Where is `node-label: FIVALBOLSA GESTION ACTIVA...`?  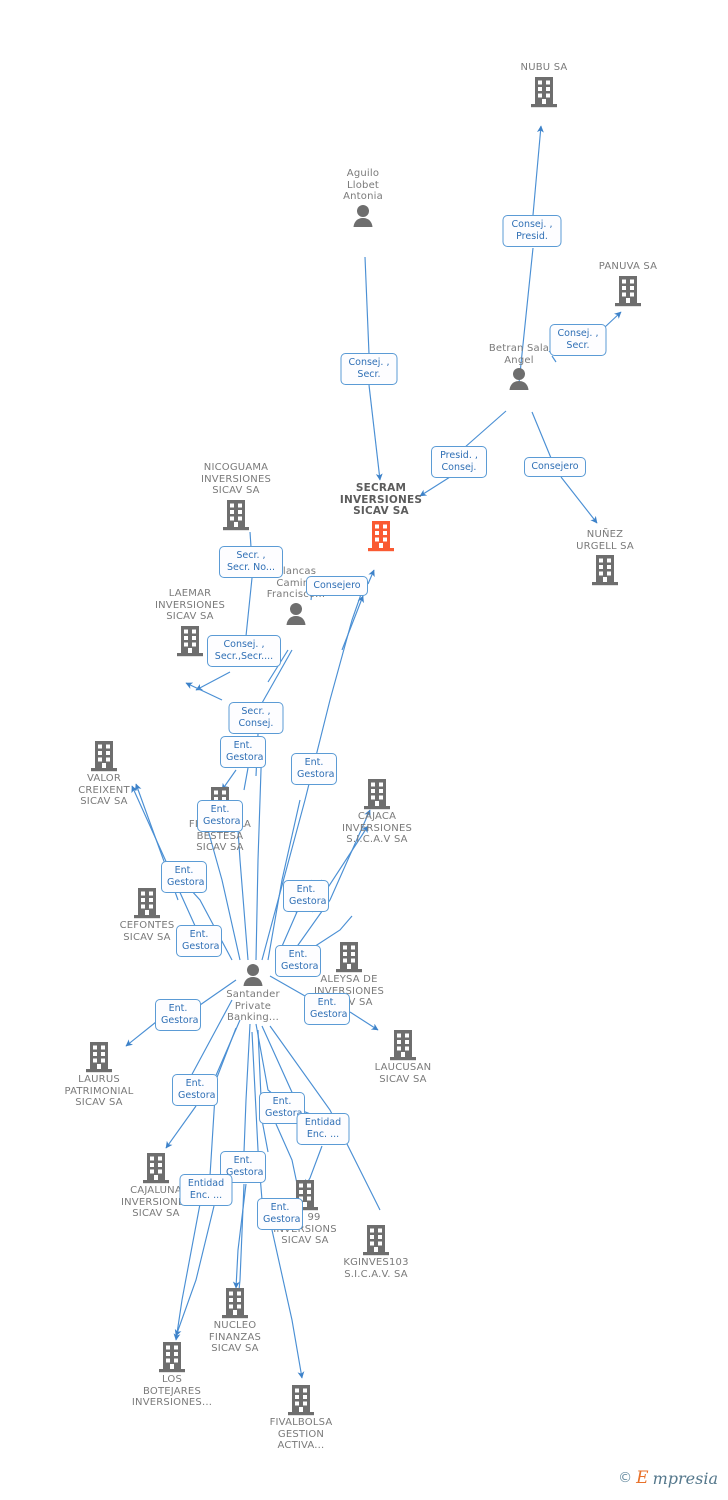
node-label: FIVALBOLSA GESTION ACTIVA... is located at coordinates (301, 1434).